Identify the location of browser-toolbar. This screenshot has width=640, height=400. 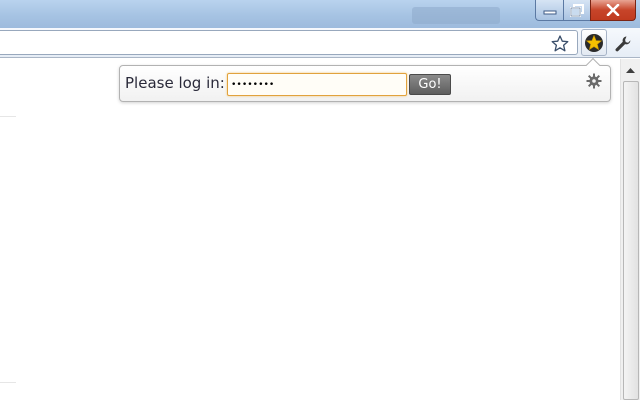
(320, 43).